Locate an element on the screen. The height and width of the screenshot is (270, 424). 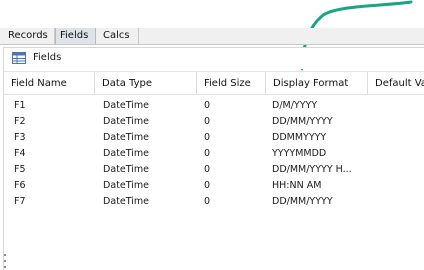
table-icon is located at coordinates (19, 58).